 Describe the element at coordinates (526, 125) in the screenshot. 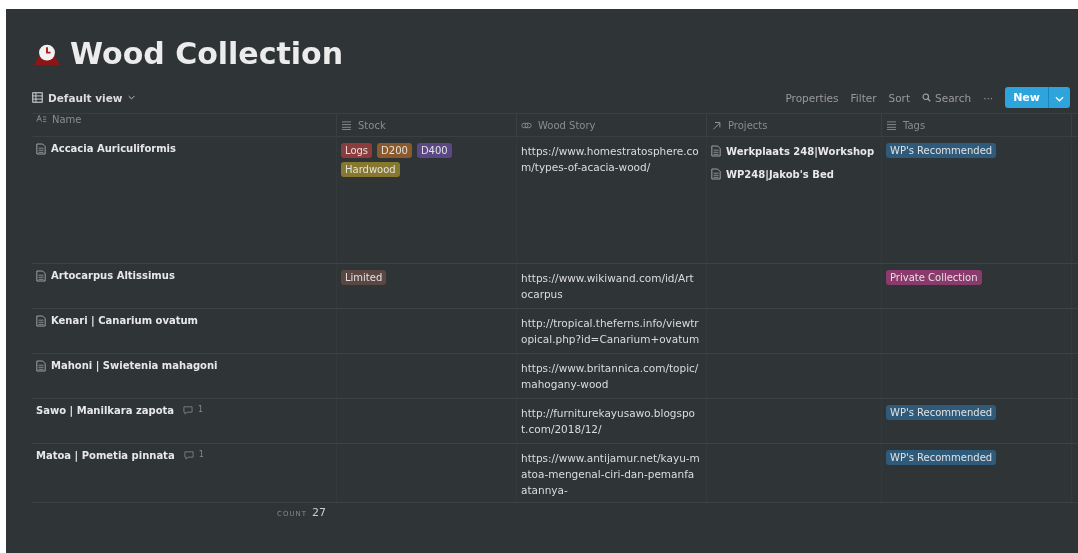

I see `link-icon` at that location.